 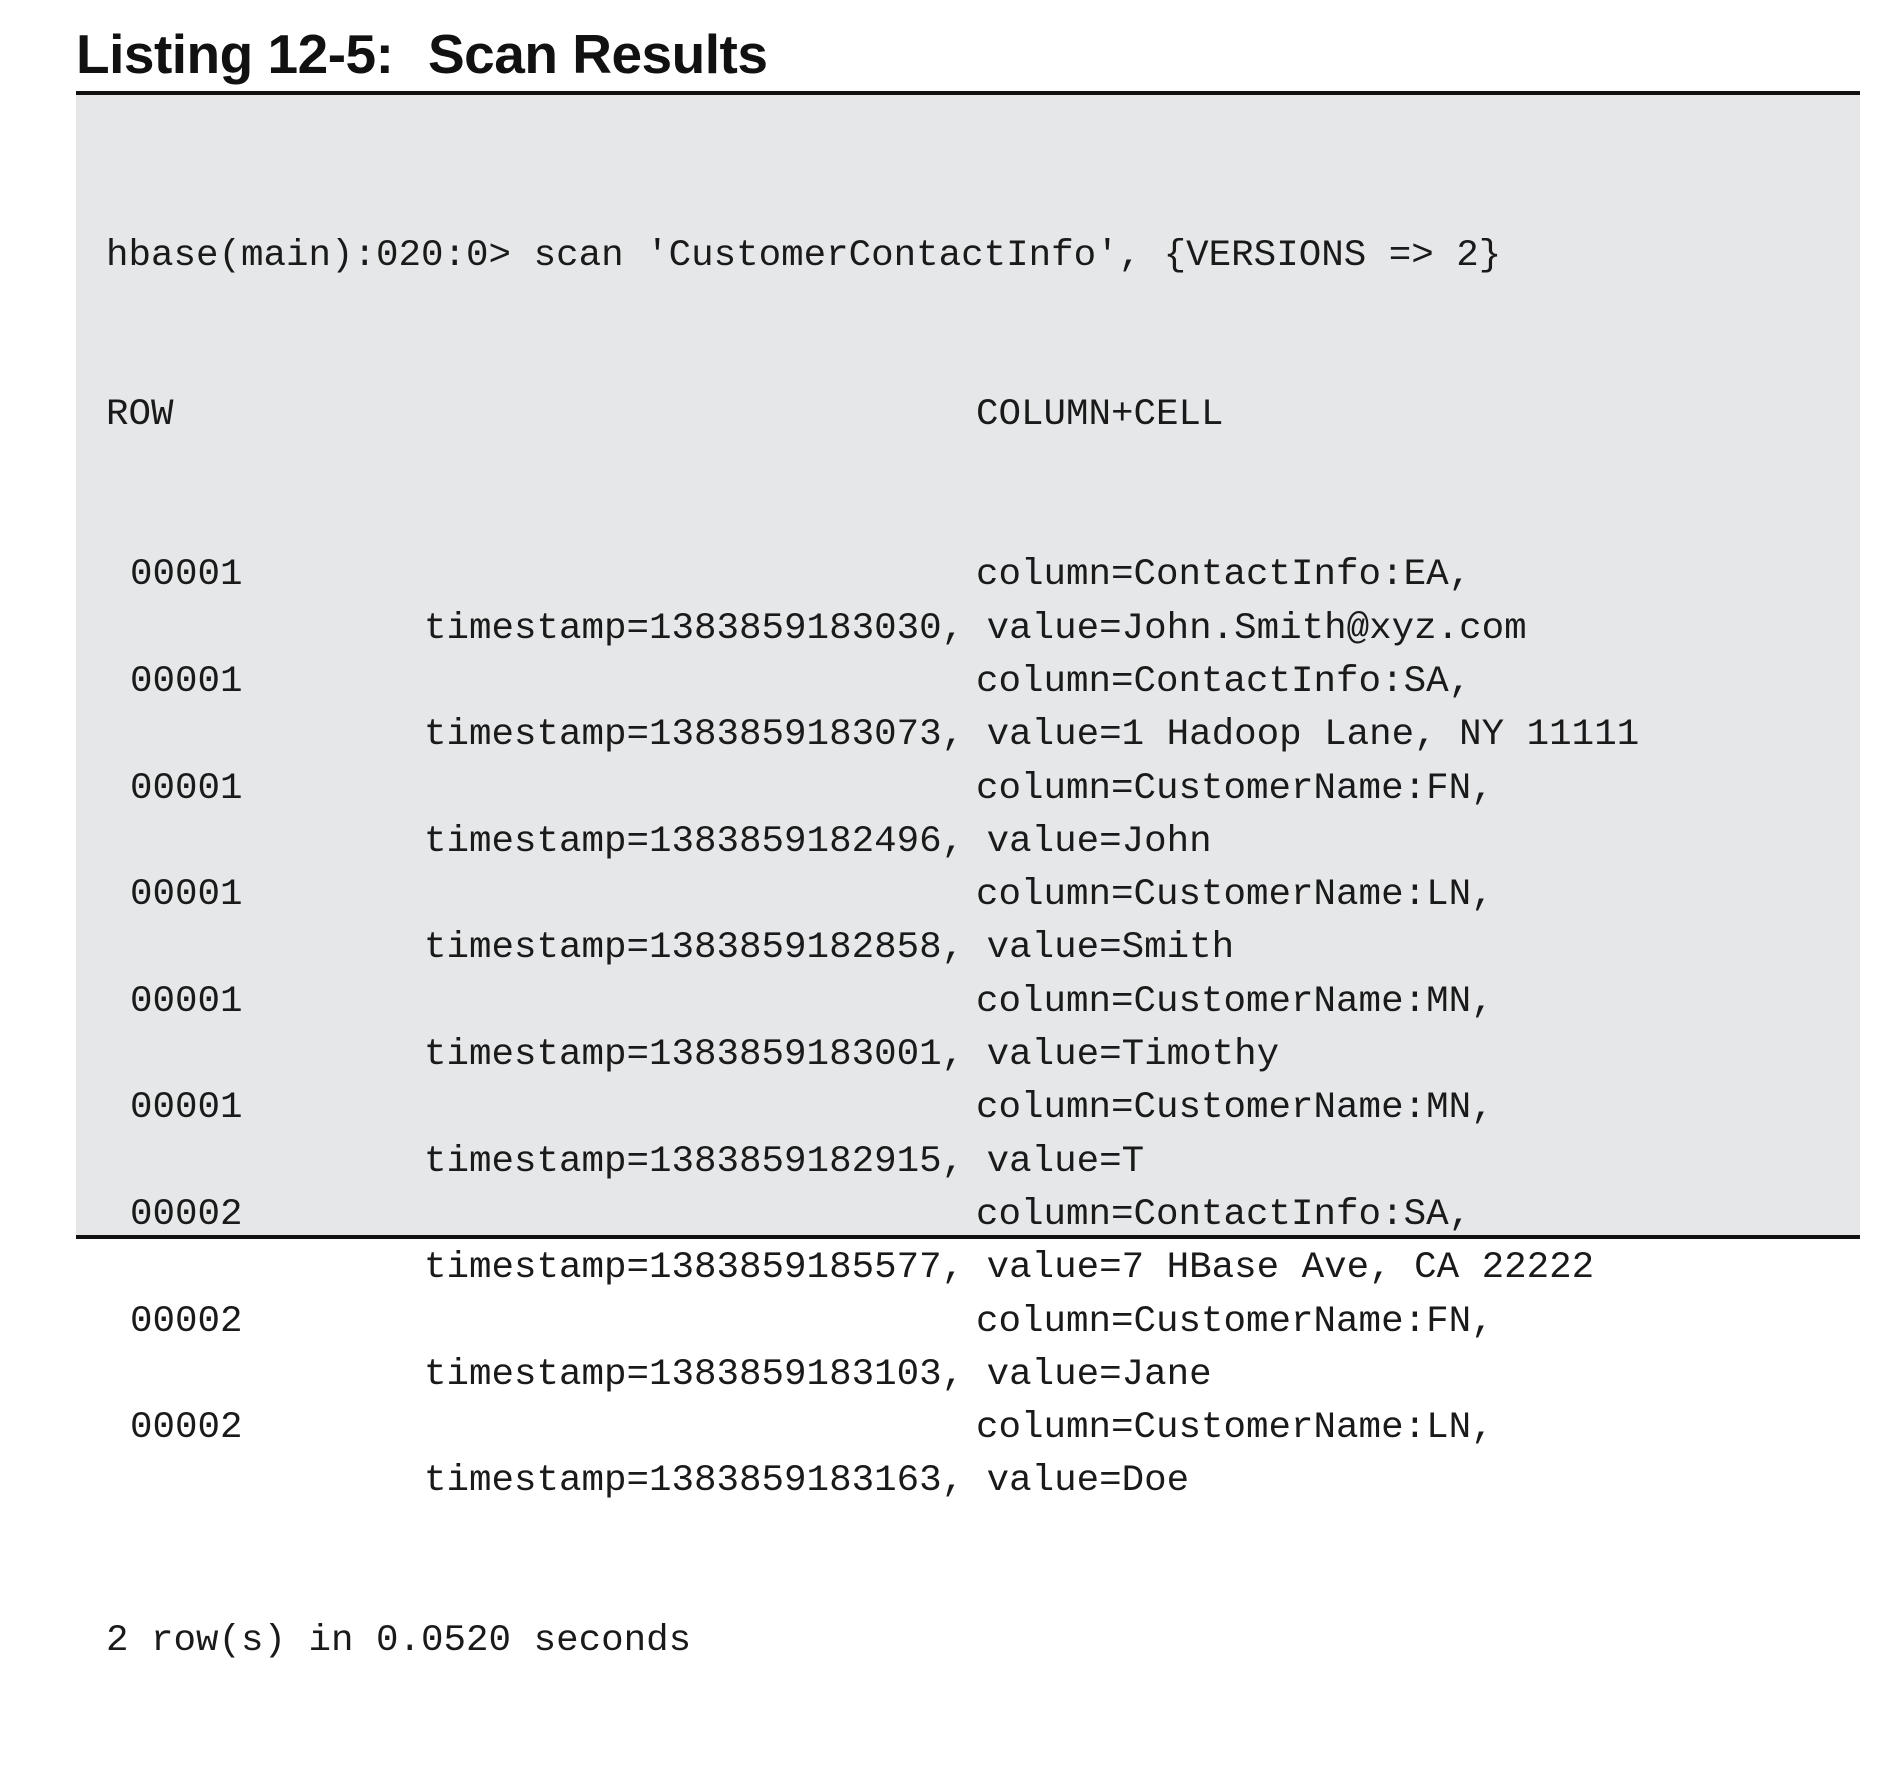 I want to click on scan-row-line: 00002 column=CustomerName:LN,, so click(x=872, y=1428).